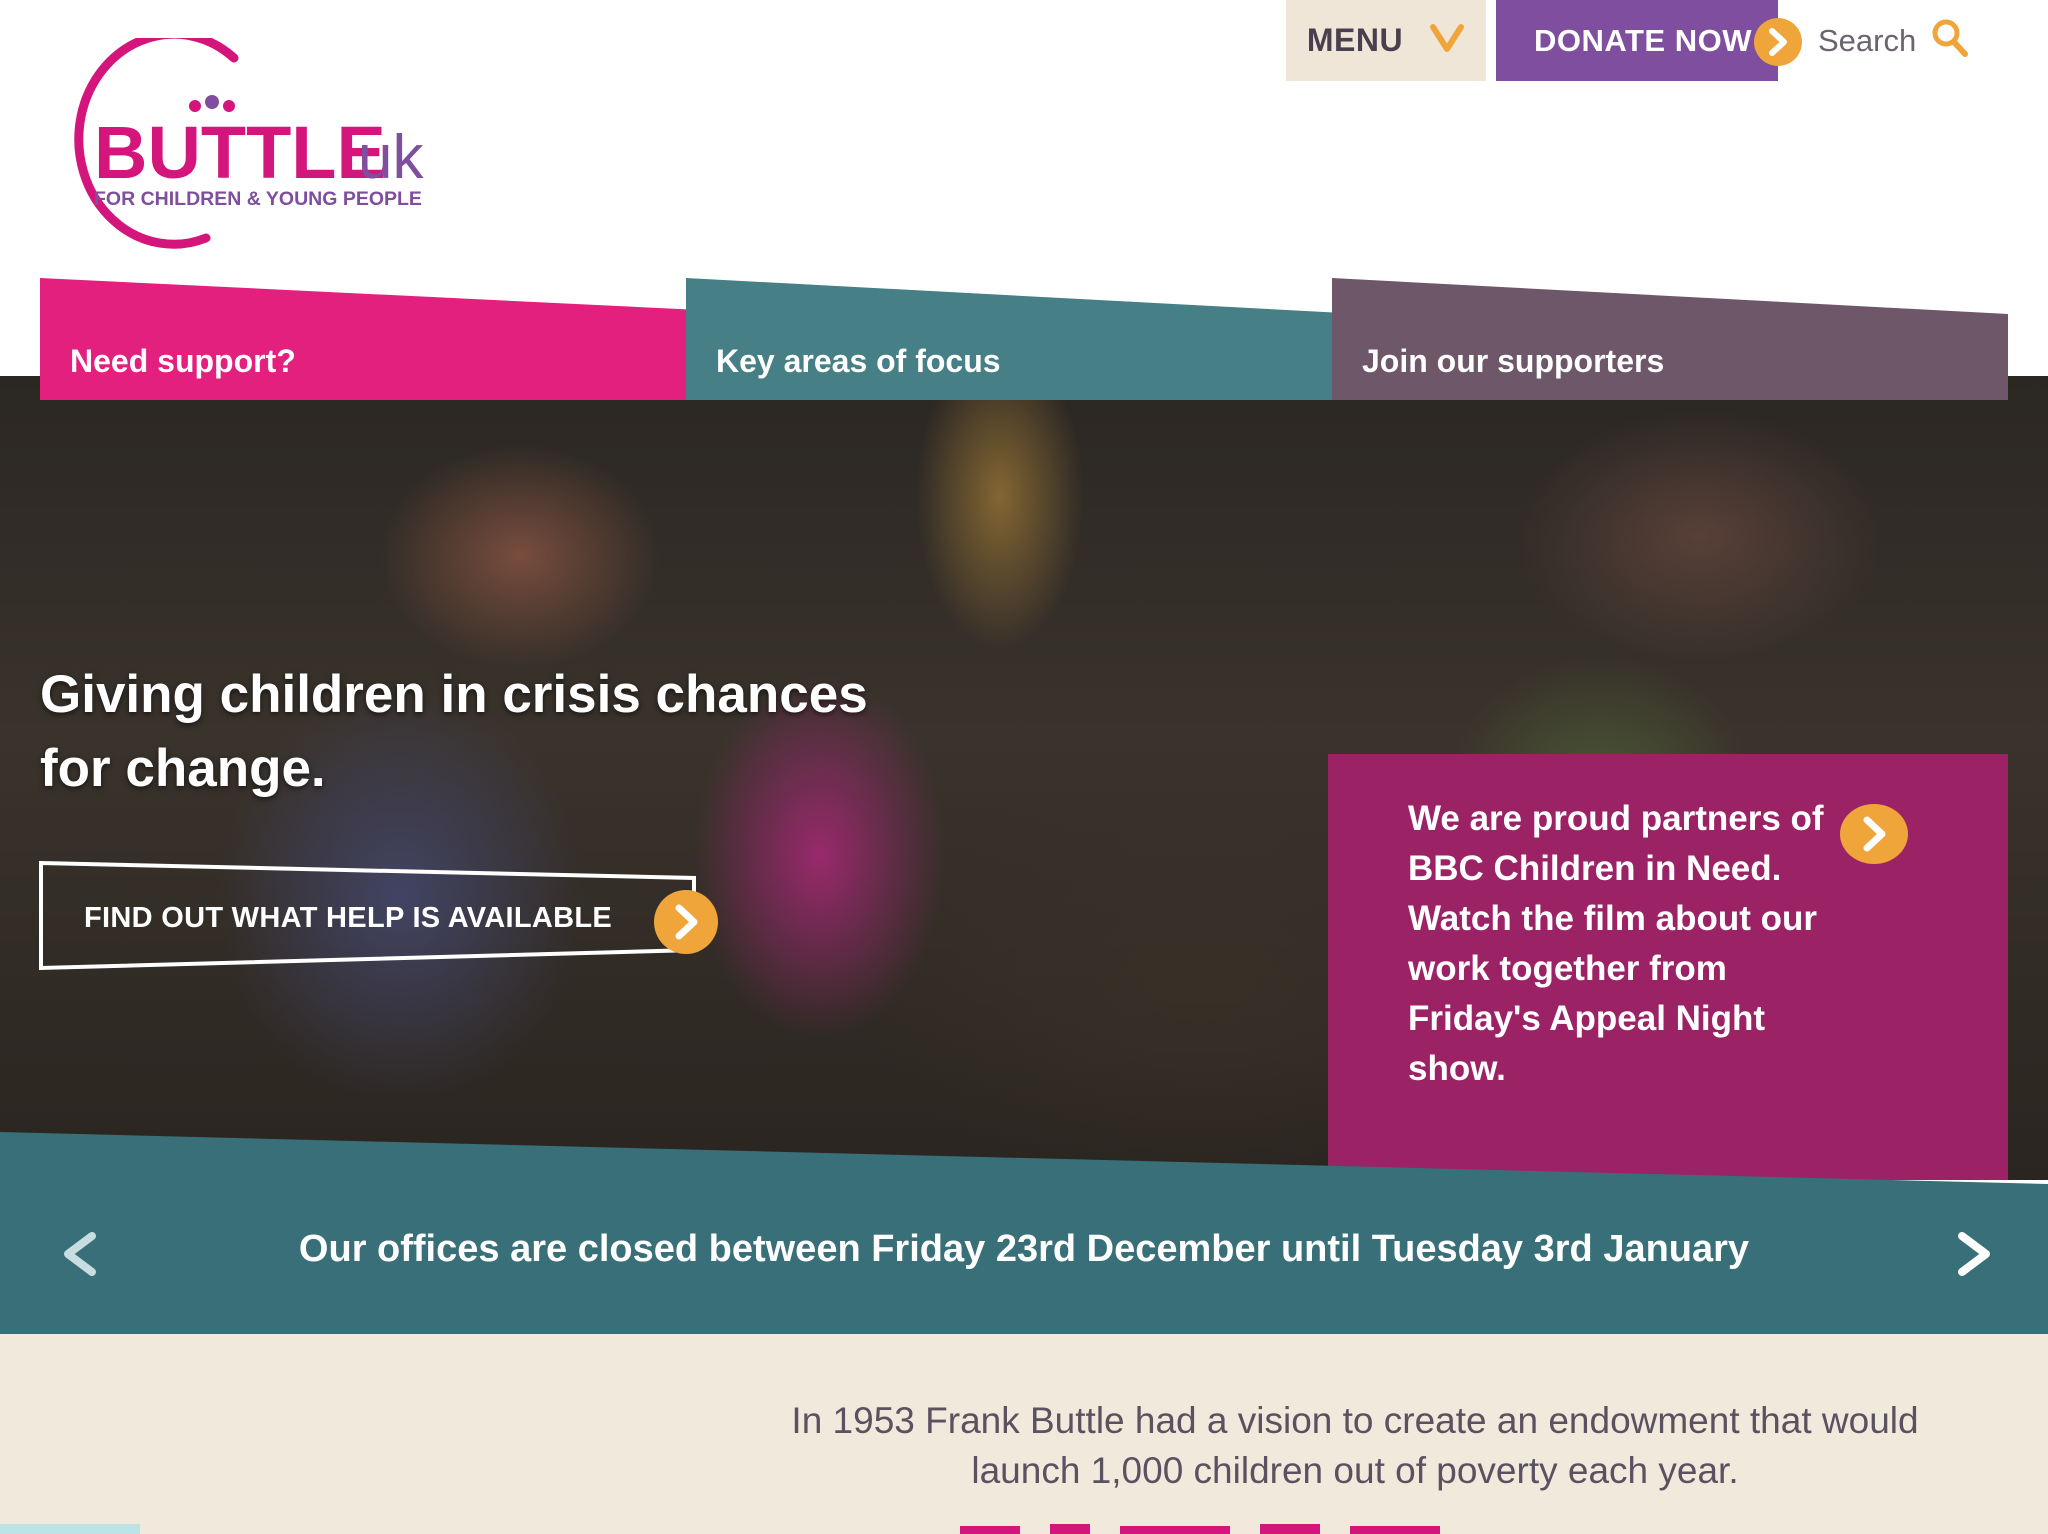 This screenshot has height=1534, width=2048. Describe the element at coordinates (240, 152) in the screenshot. I see `logo-wordmark: BUTTLE` at that location.